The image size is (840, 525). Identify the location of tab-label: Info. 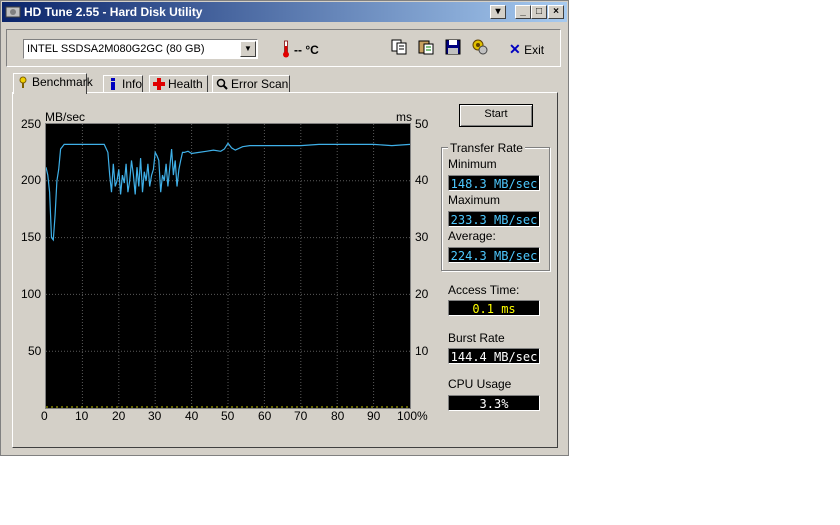
(132, 84).